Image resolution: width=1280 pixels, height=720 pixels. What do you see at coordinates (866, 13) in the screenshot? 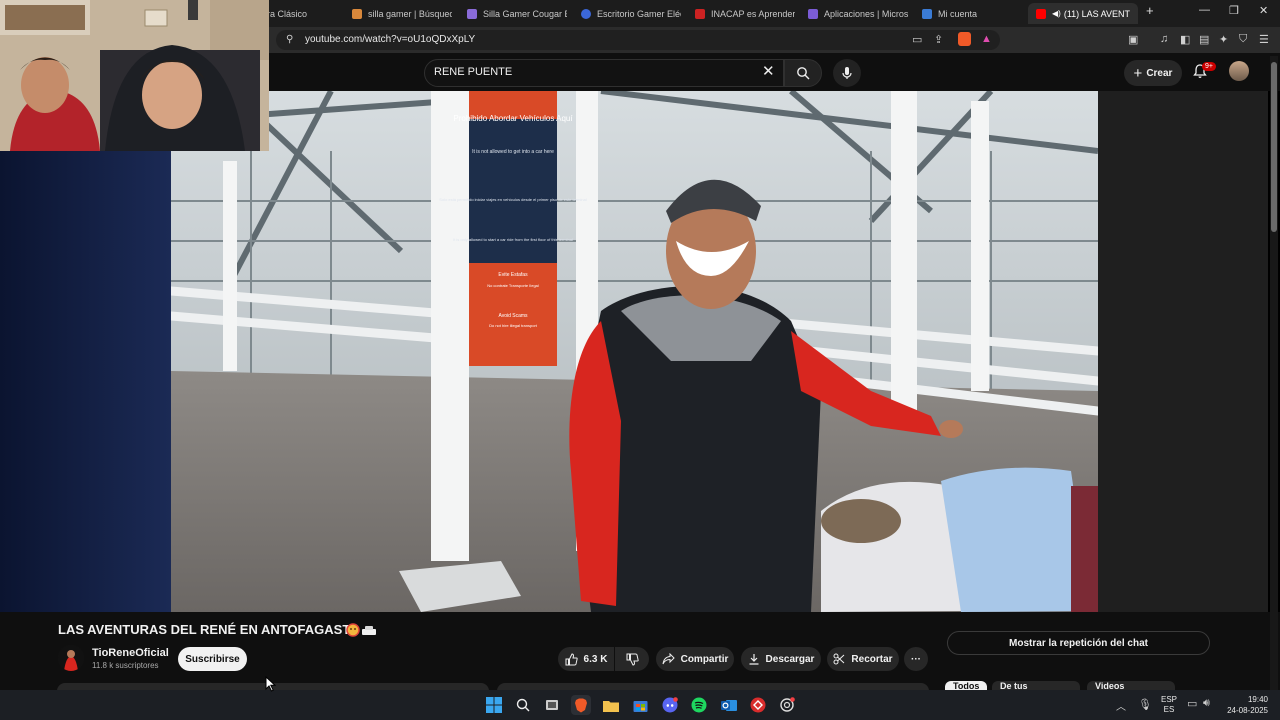
I see `tab-label: Aplicaciones | Microso` at bounding box center [866, 13].